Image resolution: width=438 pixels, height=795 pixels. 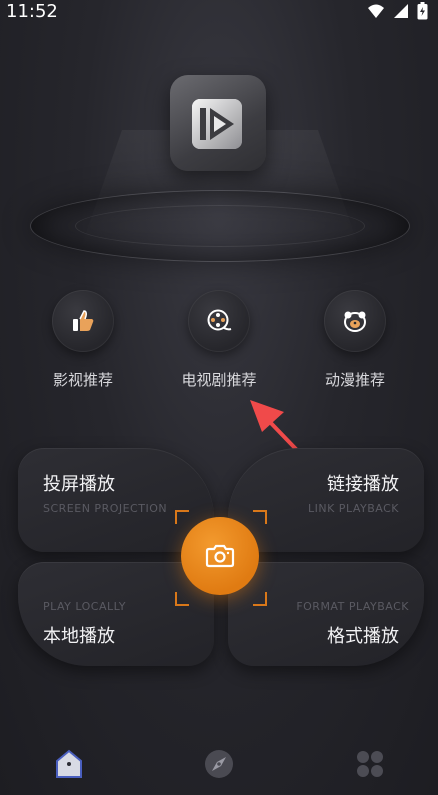 I want to click on nav-home, so click(x=69, y=764).